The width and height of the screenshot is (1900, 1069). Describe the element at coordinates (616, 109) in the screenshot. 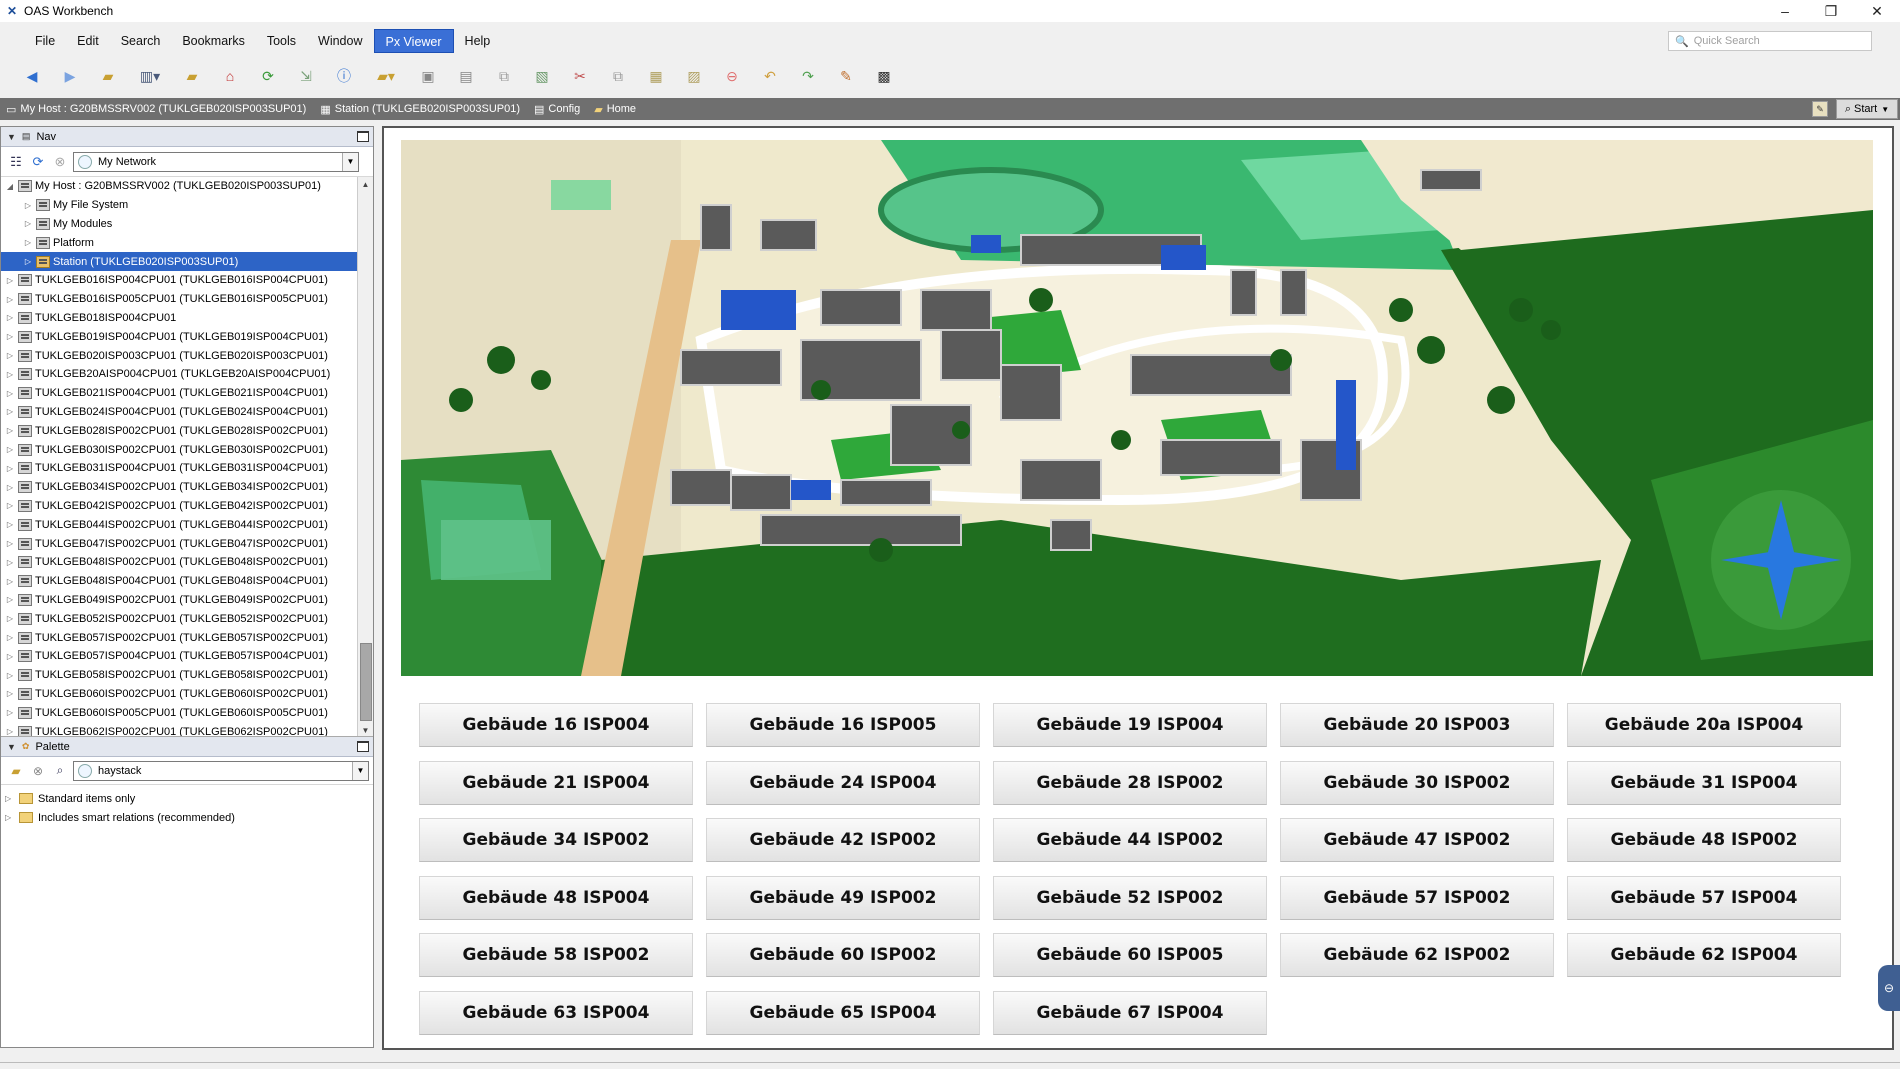

I see `breadcrumb-home: ▰ Home` at that location.